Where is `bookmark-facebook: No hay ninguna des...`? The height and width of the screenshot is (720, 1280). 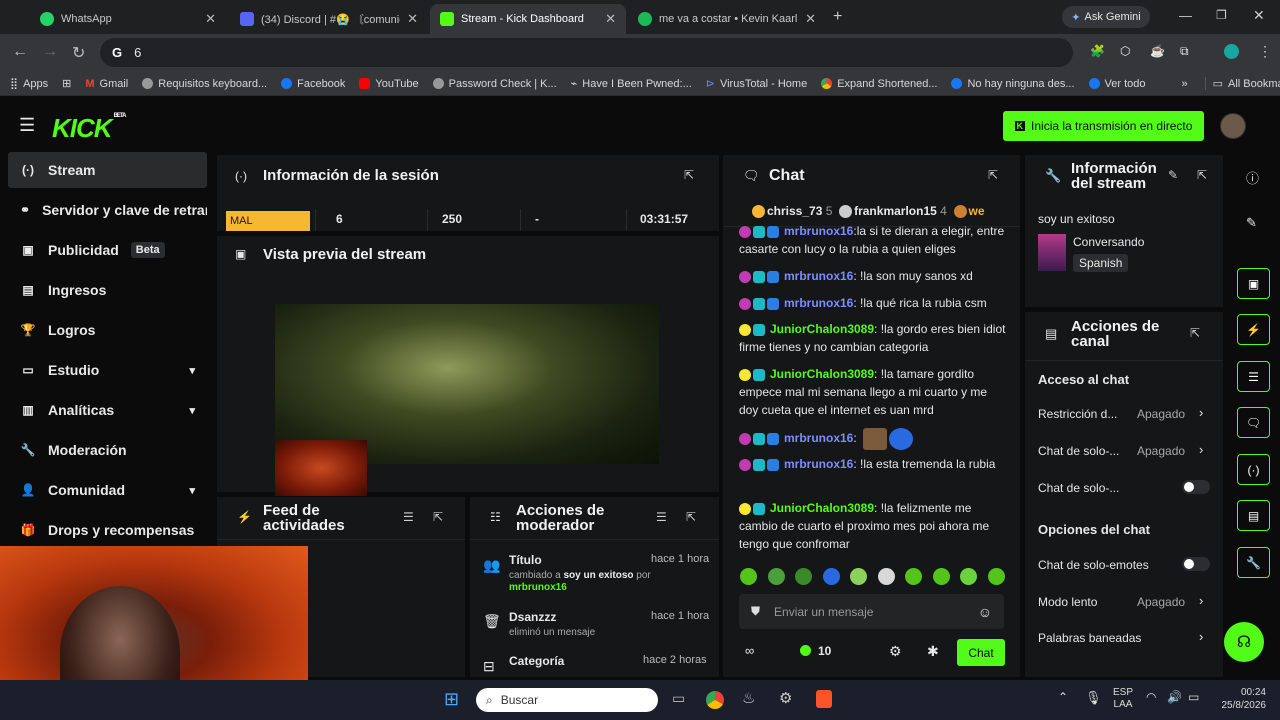
bookmark-facebook: No hay ninguna des... is located at coordinates (1012, 84).